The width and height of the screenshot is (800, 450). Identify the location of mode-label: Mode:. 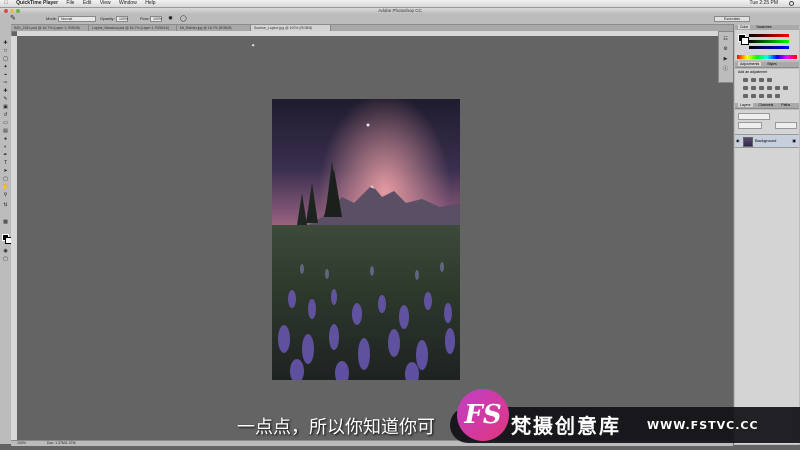
(52, 18).